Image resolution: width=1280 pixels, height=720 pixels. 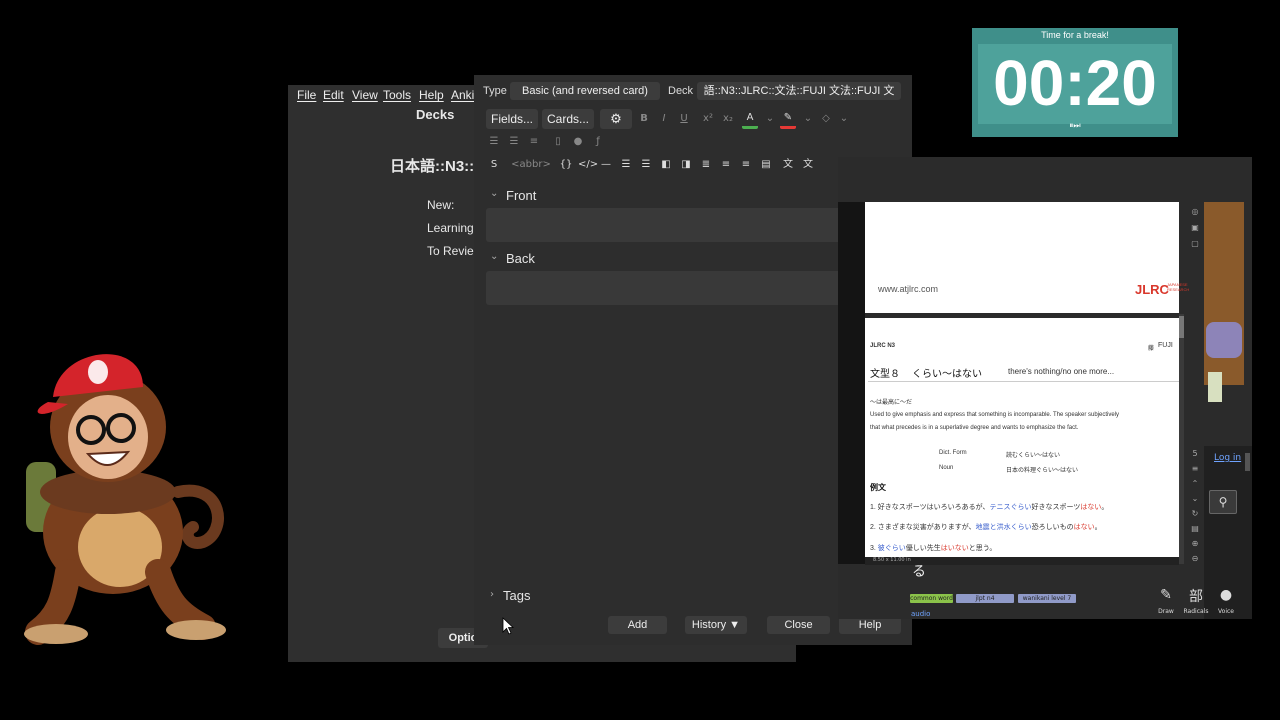 I want to click on bookmark-icon: ▣, so click(x=1195, y=227).